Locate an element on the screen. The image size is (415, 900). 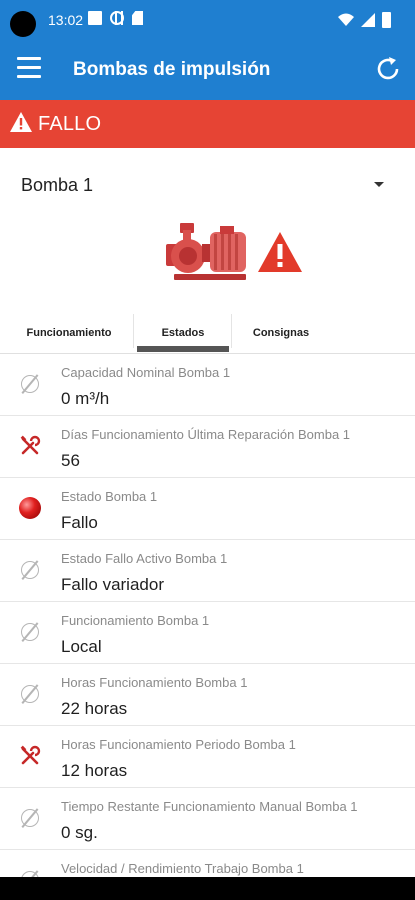
globe-icon is located at coordinates (117, 18).